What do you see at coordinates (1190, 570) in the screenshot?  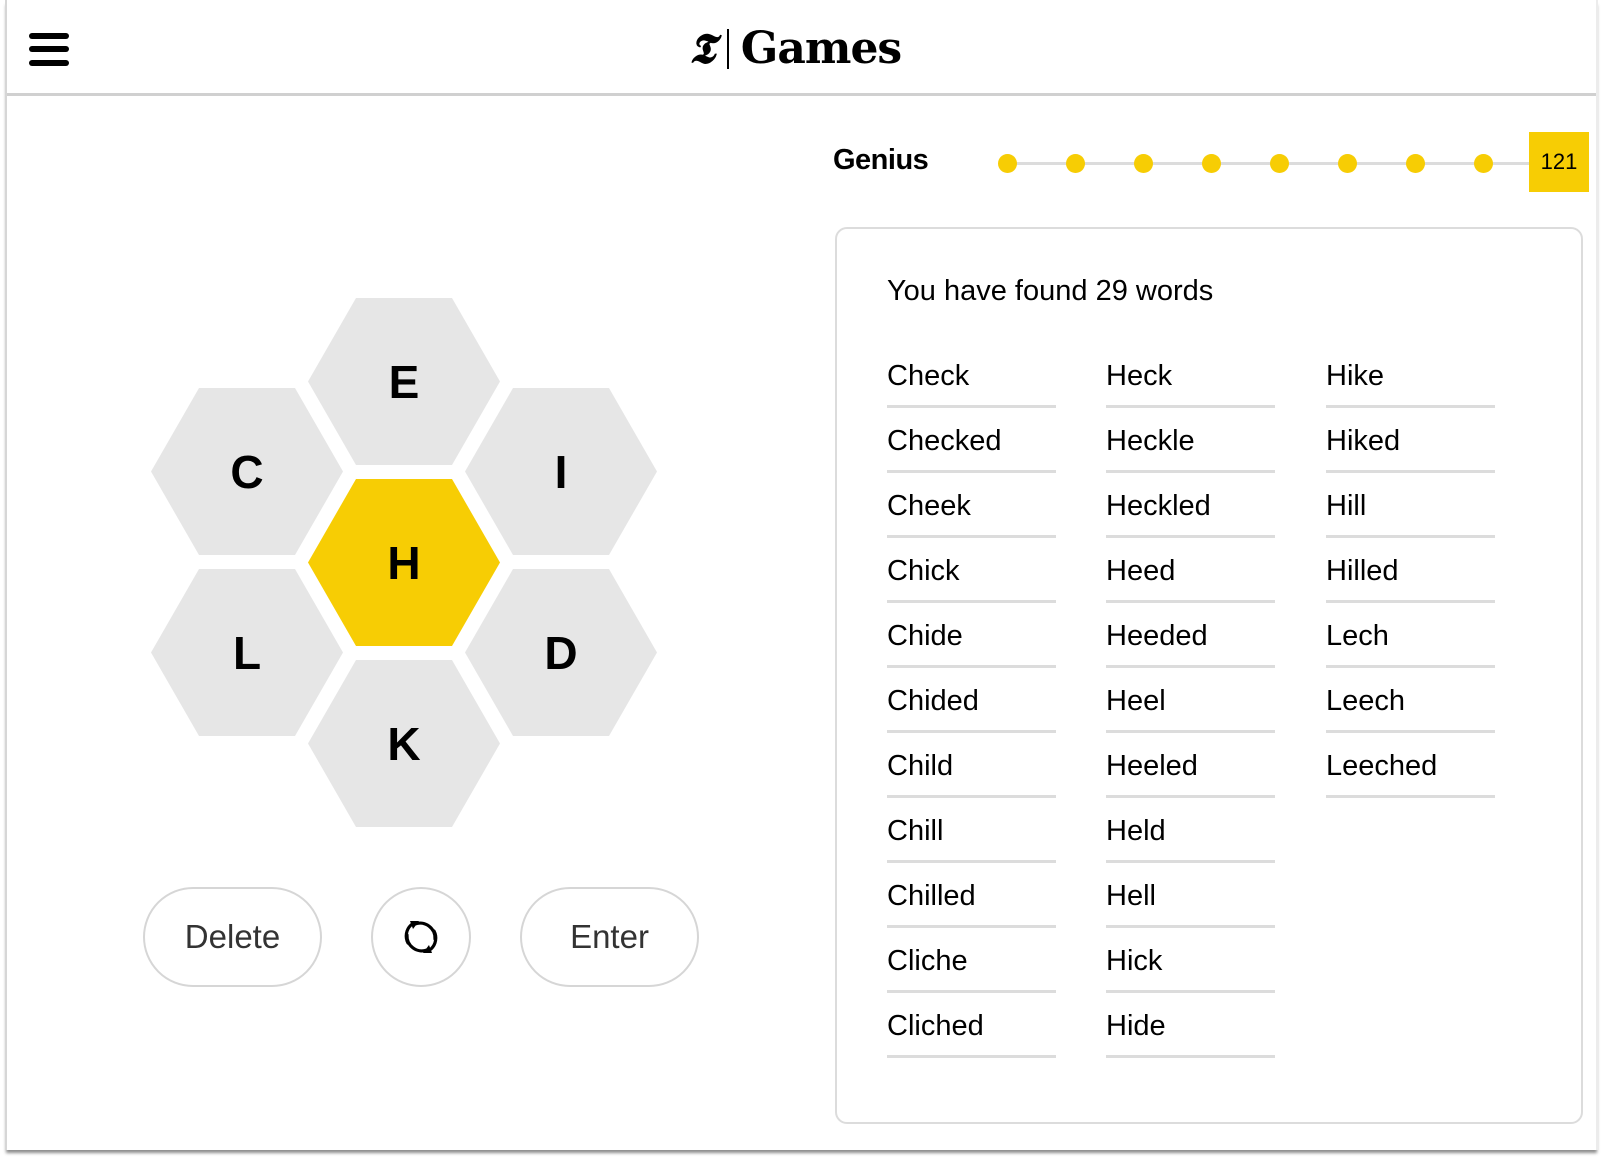 I see `found-word: Heed` at bounding box center [1190, 570].